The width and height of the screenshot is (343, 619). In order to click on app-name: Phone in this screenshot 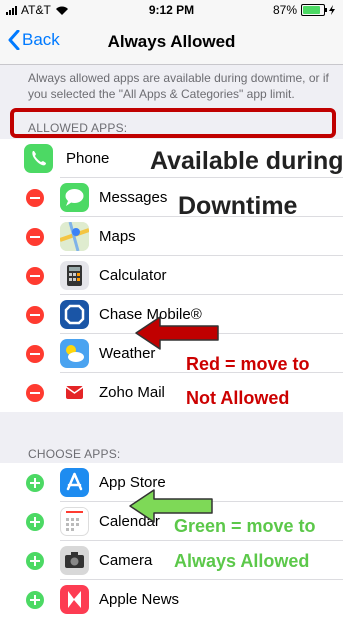, I will do `click(88, 158)`.